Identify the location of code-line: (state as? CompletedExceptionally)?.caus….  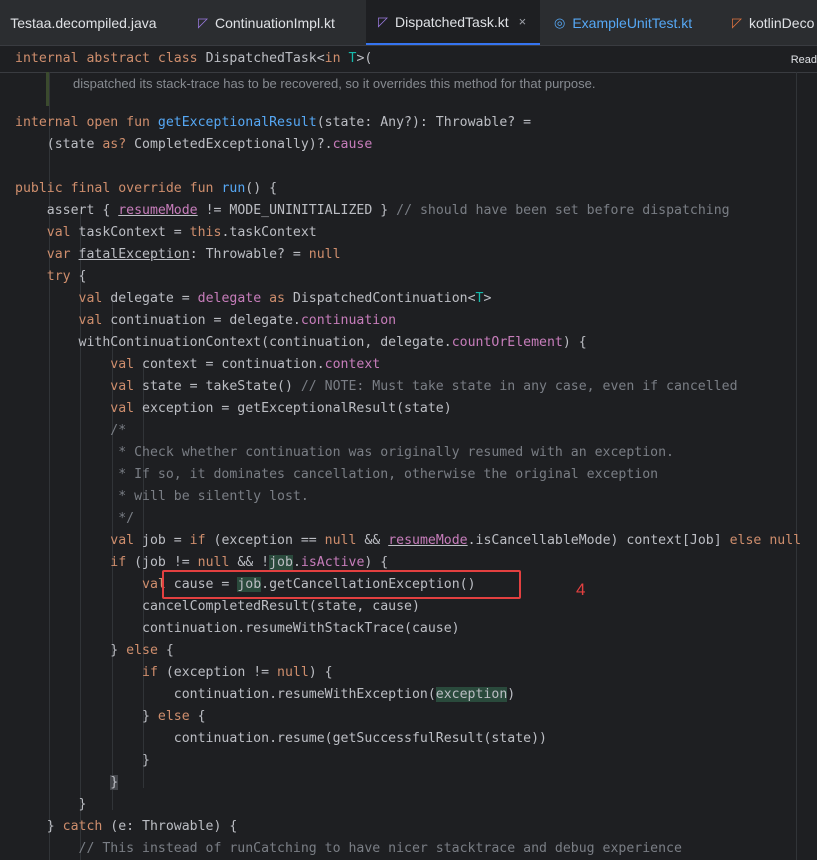
(194, 144).